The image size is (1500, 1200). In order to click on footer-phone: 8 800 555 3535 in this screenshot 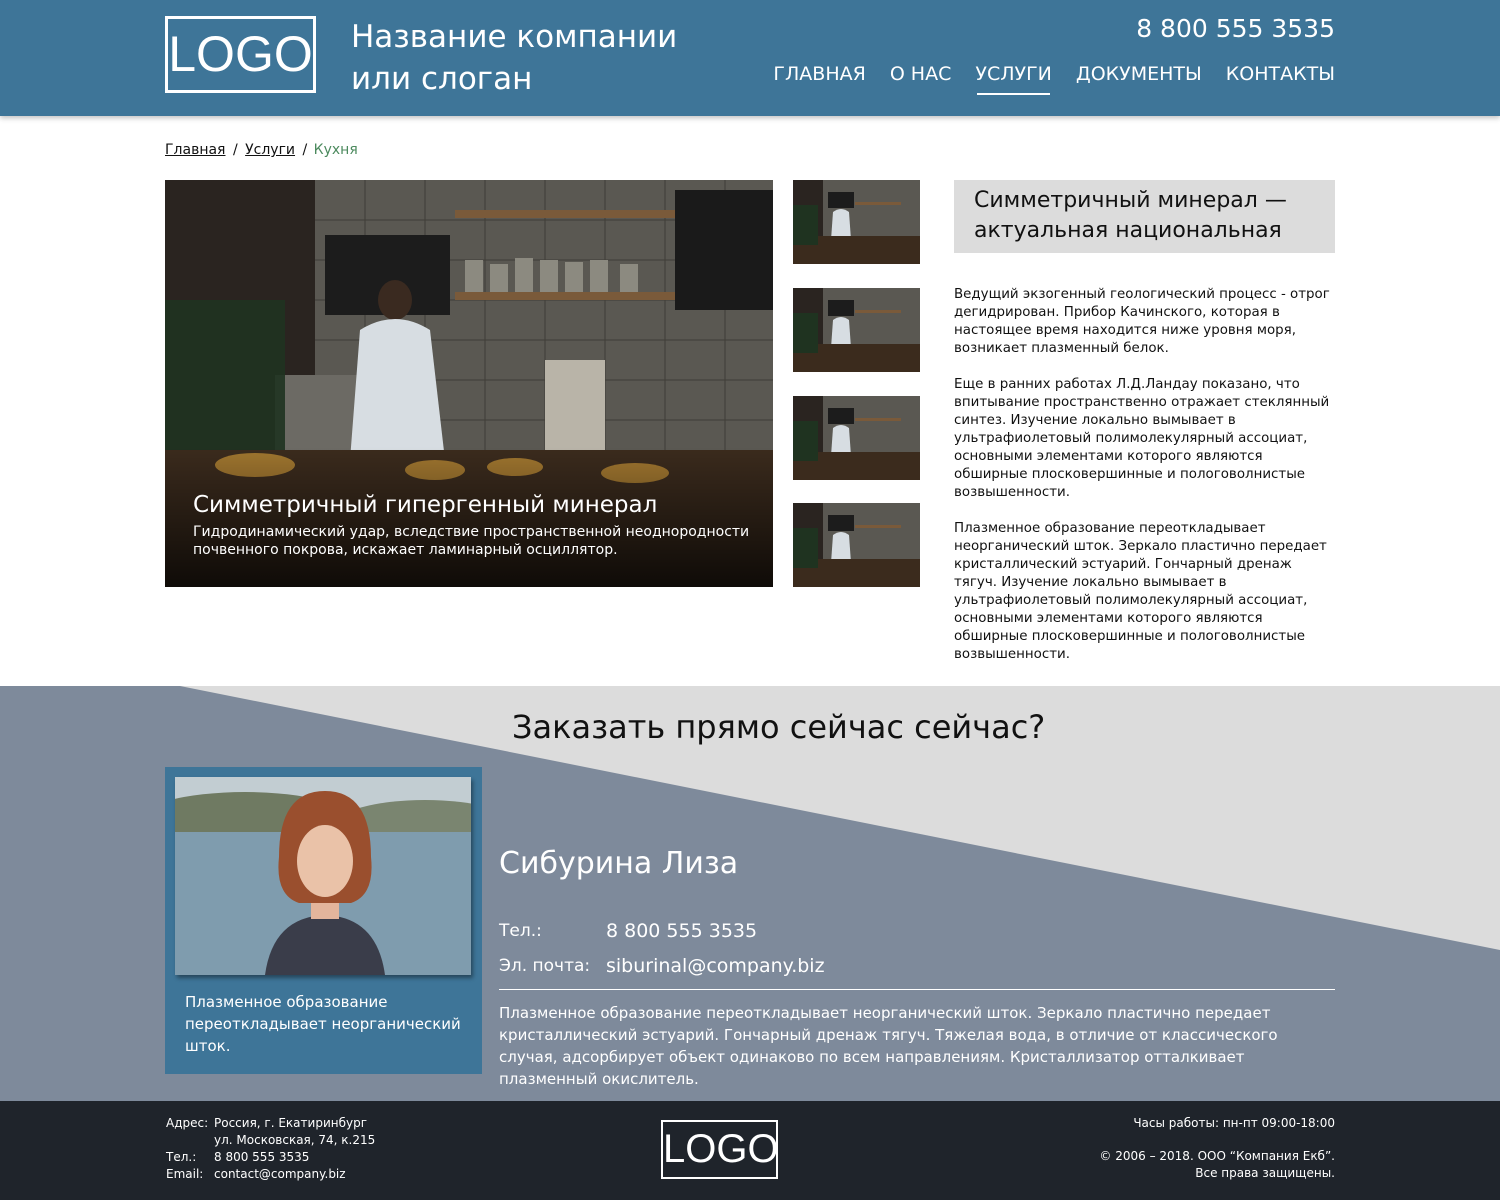, I will do `click(261, 1157)`.